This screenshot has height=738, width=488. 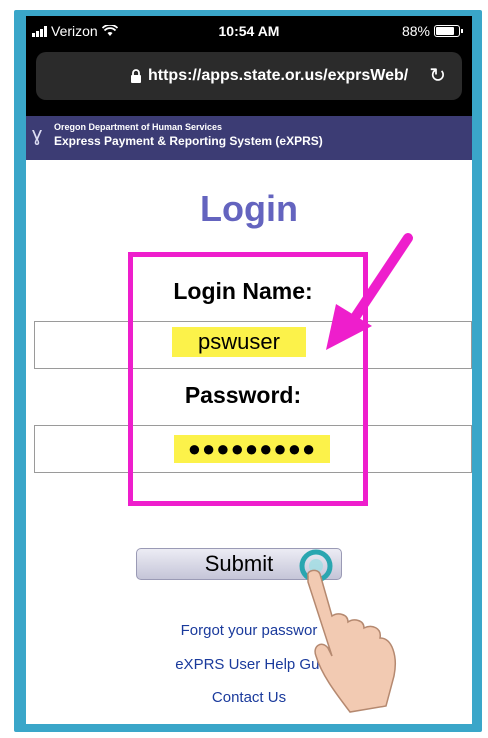 I want to click on lock-icon, so click(x=136, y=76).